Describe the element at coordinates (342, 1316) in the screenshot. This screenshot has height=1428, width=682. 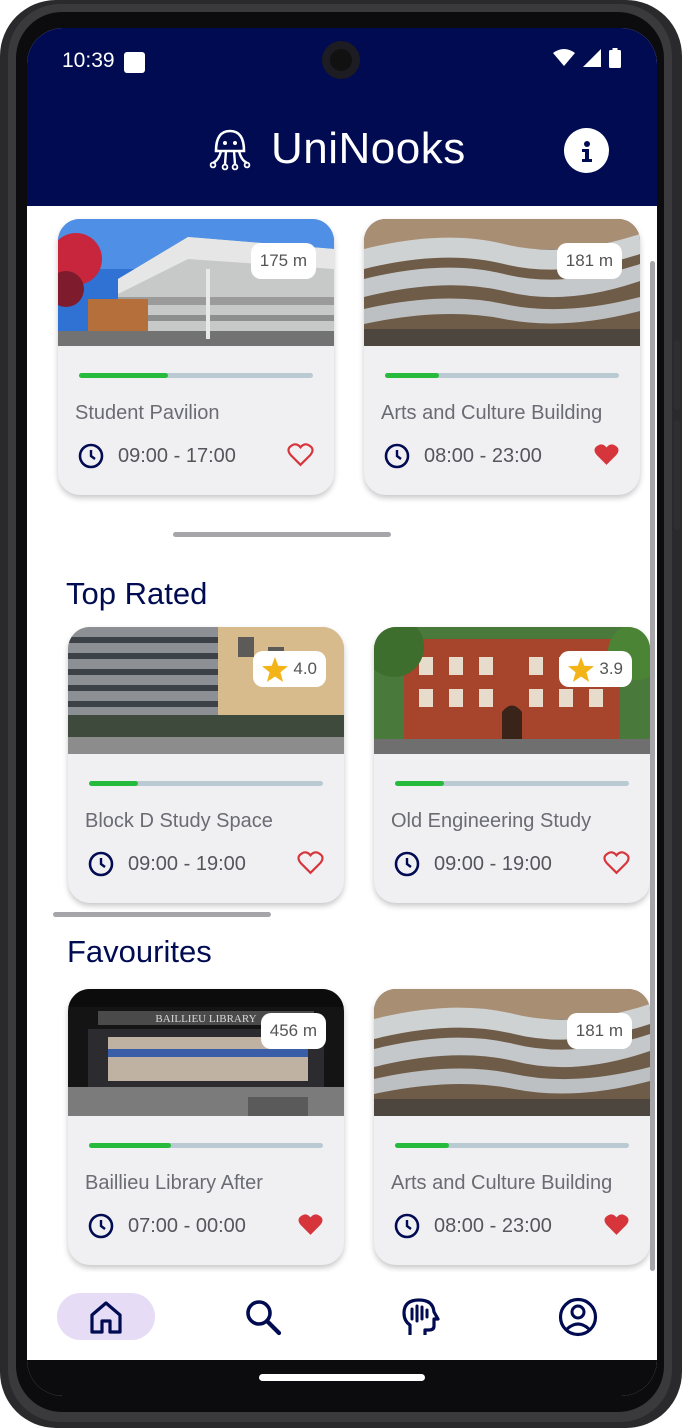
I see `bottom-navigation` at that location.